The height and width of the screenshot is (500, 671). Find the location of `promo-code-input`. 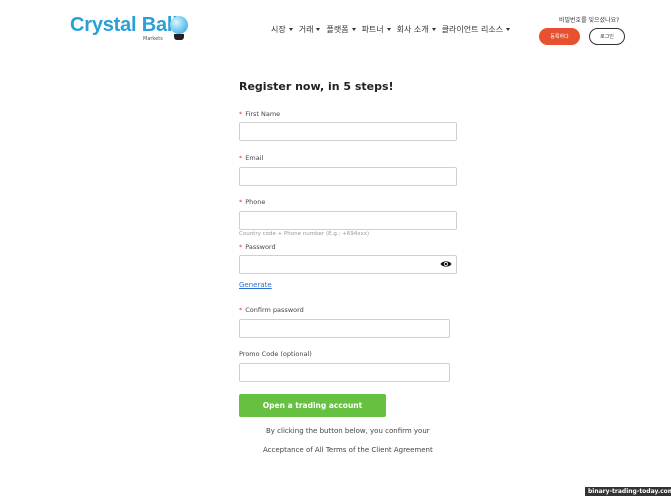

promo-code-input is located at coordinates (344, 372).